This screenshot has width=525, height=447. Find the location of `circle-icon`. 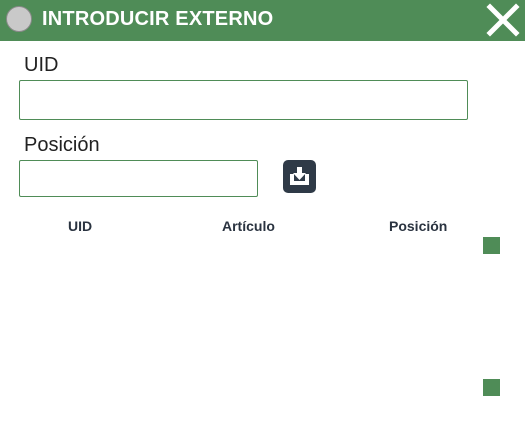

circle-icon is located at coordinates (19, 19).